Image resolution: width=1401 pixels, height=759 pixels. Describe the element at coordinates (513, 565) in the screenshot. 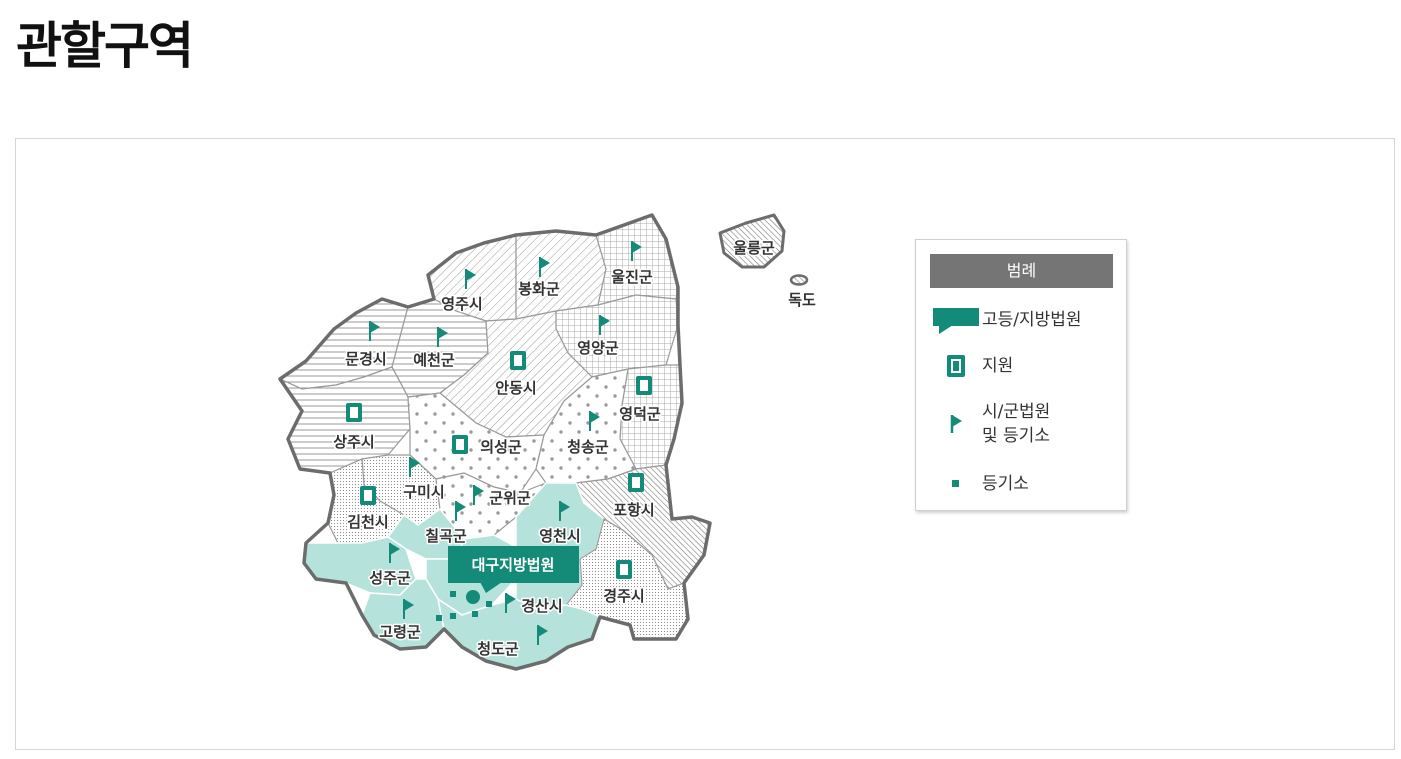

I see `court-label: 대구지방법원` at that location.